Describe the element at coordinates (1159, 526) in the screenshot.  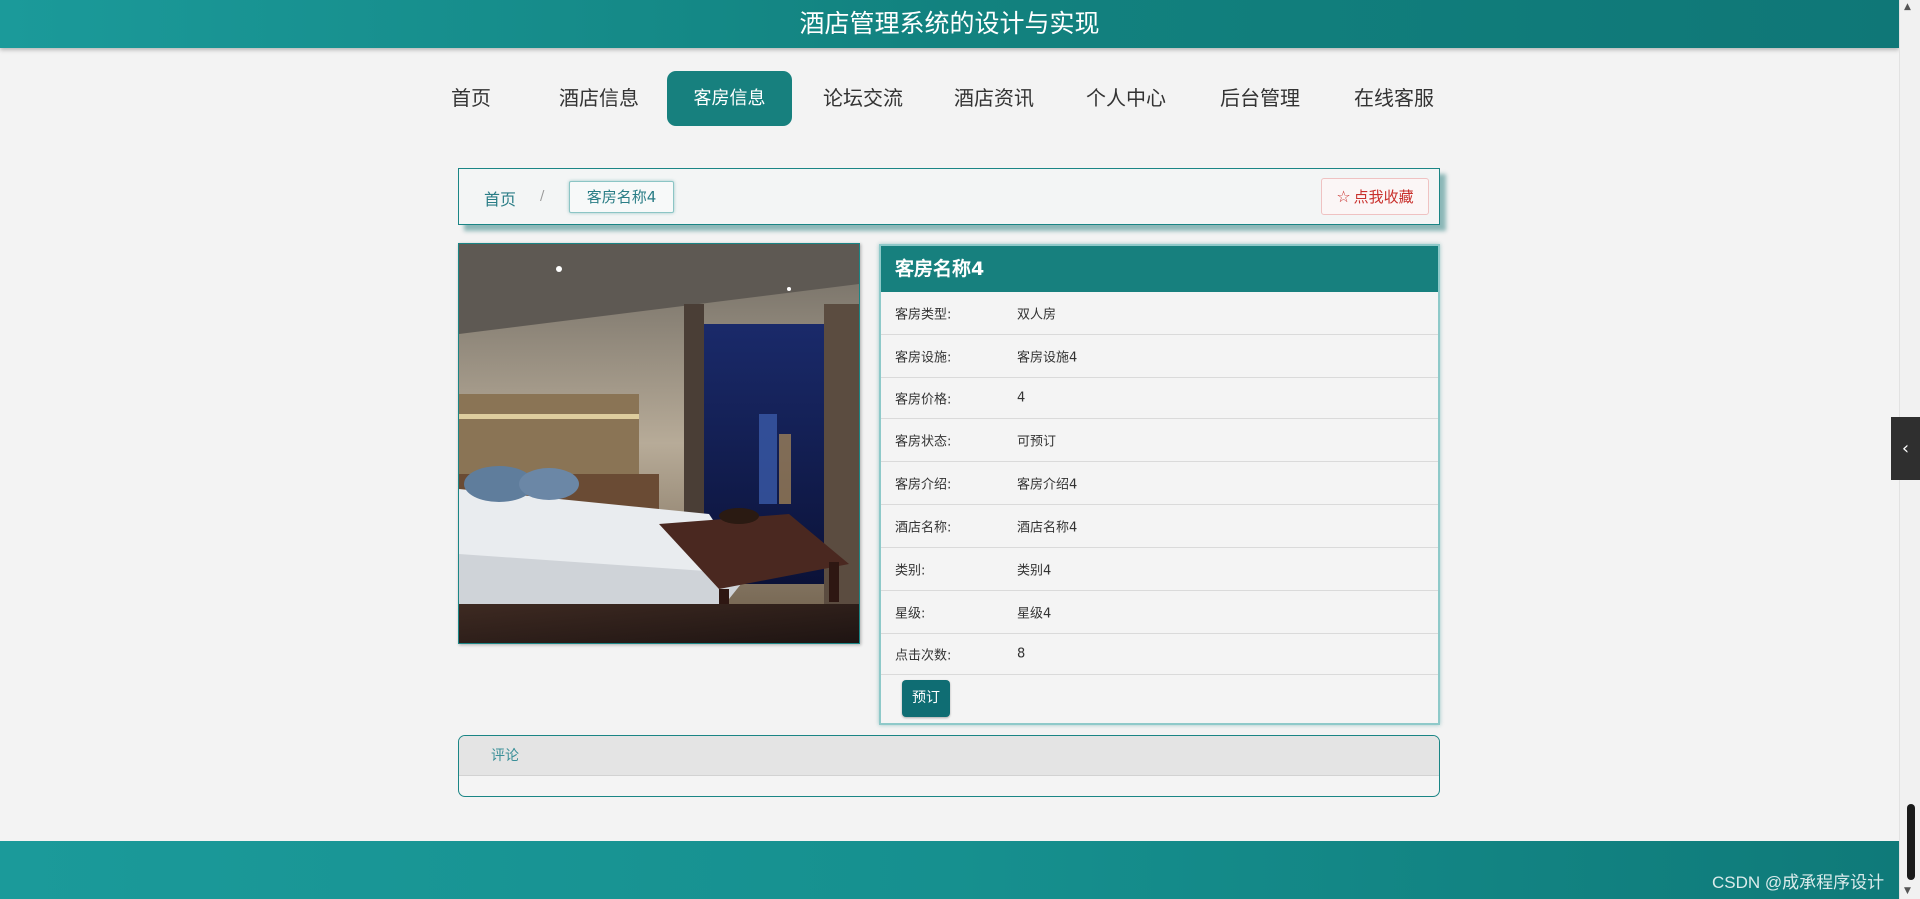
I see `detail-row: 酒店名称: 酒店名称4` at that location.